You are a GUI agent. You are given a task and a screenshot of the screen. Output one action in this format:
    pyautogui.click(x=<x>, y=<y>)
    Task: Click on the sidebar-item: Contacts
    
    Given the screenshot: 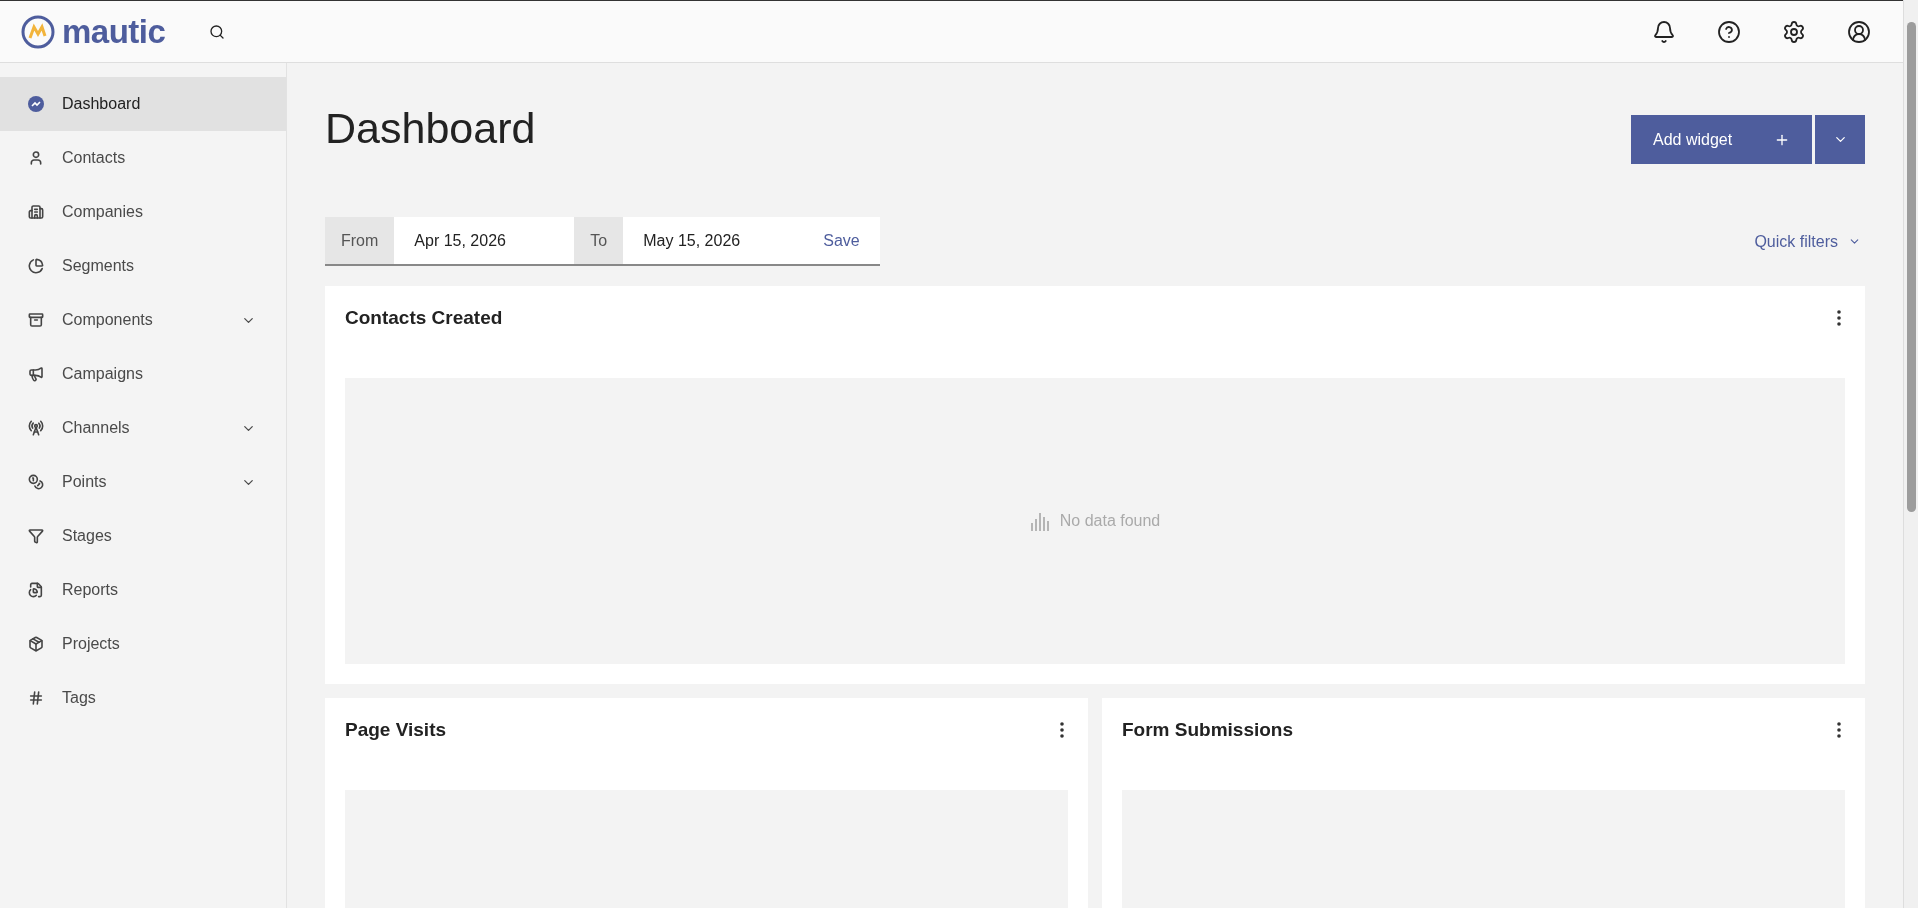 What is the action you would take?
    pyautogui.click(x=143, y=158)
    